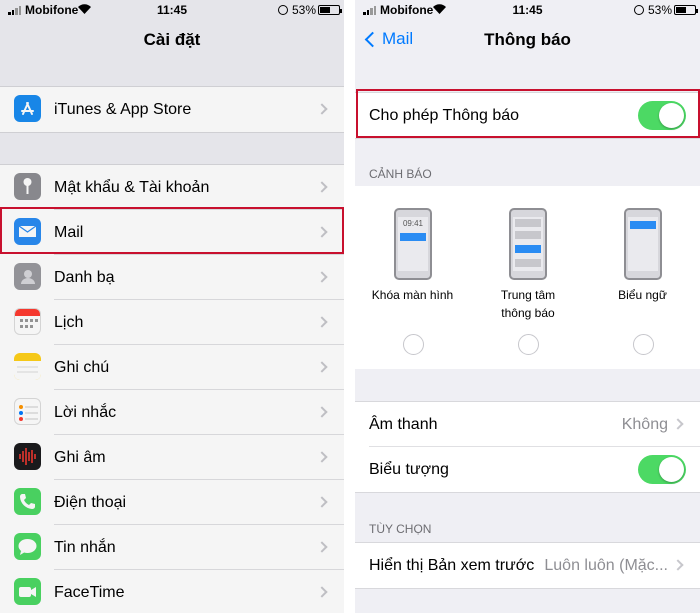 The image size is (700, 613). I want to click on settings-row-label: Ghi chú, so click(82, 367).